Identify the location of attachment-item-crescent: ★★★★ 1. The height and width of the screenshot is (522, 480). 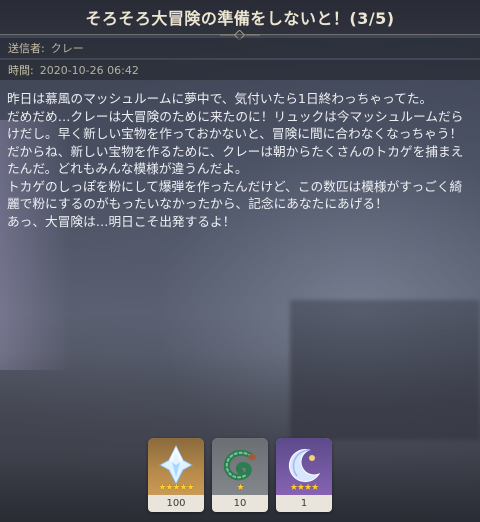
(304, 475).